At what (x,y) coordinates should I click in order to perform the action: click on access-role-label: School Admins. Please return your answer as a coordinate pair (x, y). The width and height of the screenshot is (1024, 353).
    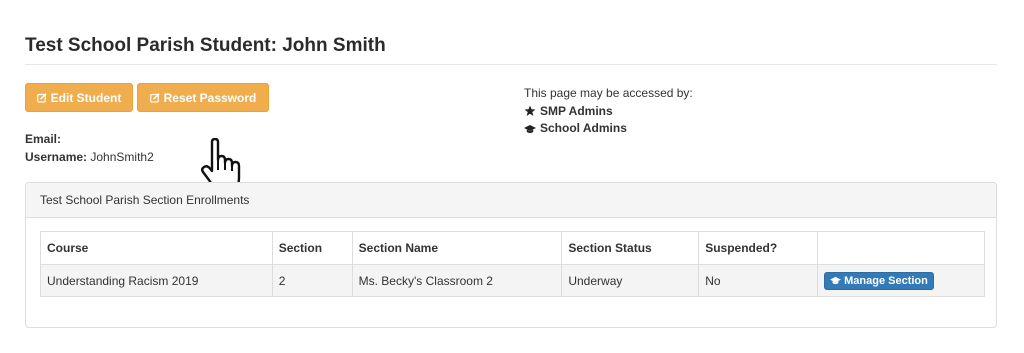
    Looking at the image, I should click on (583, 128).